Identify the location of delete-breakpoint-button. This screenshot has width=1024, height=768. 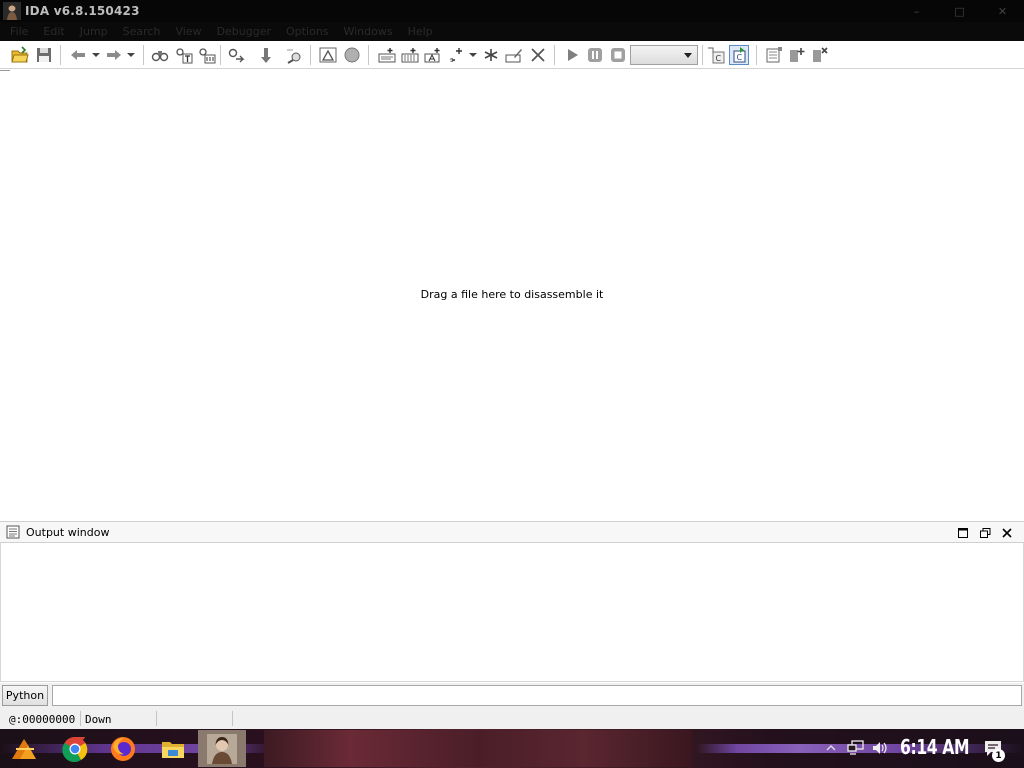
(820, 55).